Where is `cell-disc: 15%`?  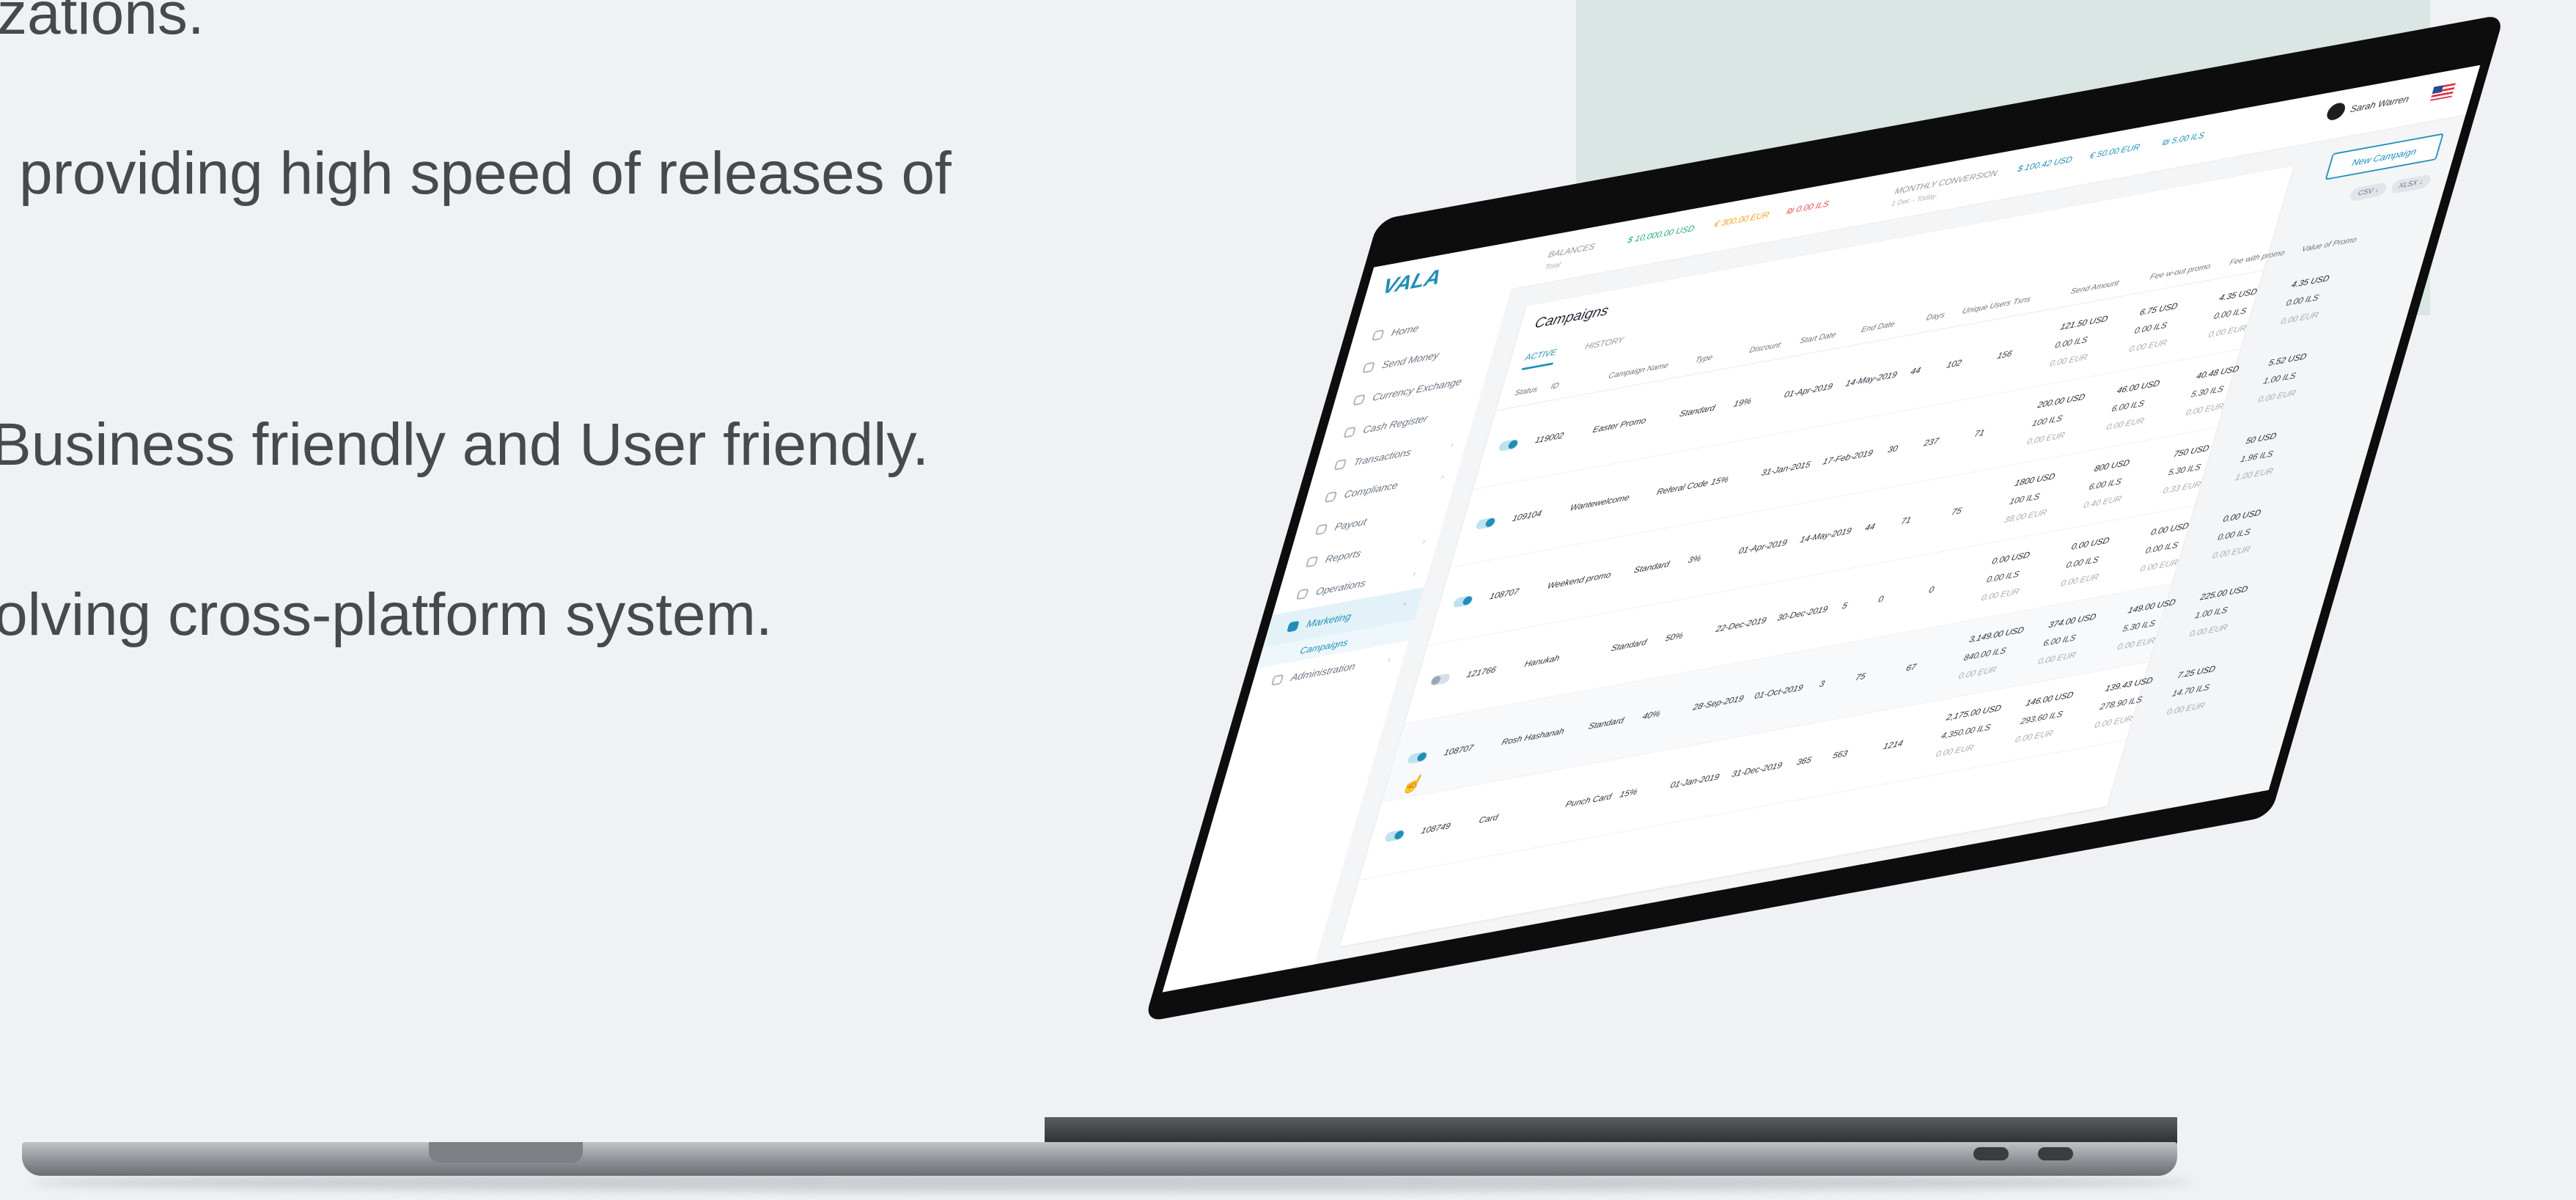
cell-disc: 15% is located at coordinates (1720, 480).